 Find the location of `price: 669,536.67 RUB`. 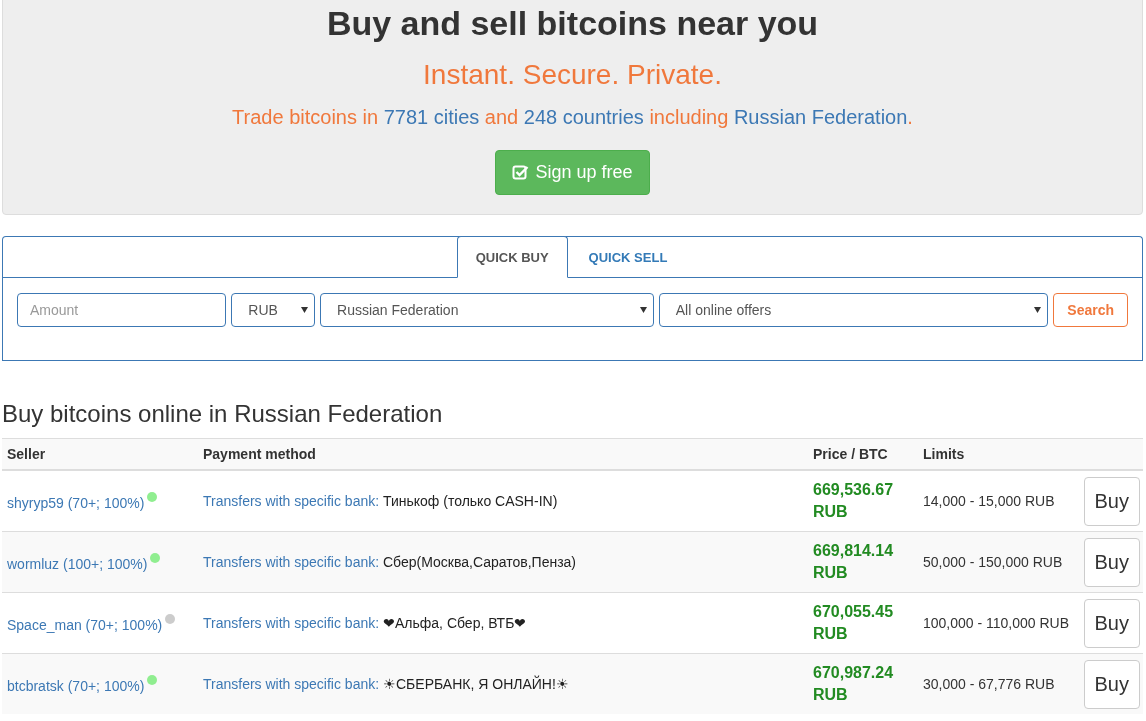

price: 669,536.67 RUB is located at coordinates (853, 500).